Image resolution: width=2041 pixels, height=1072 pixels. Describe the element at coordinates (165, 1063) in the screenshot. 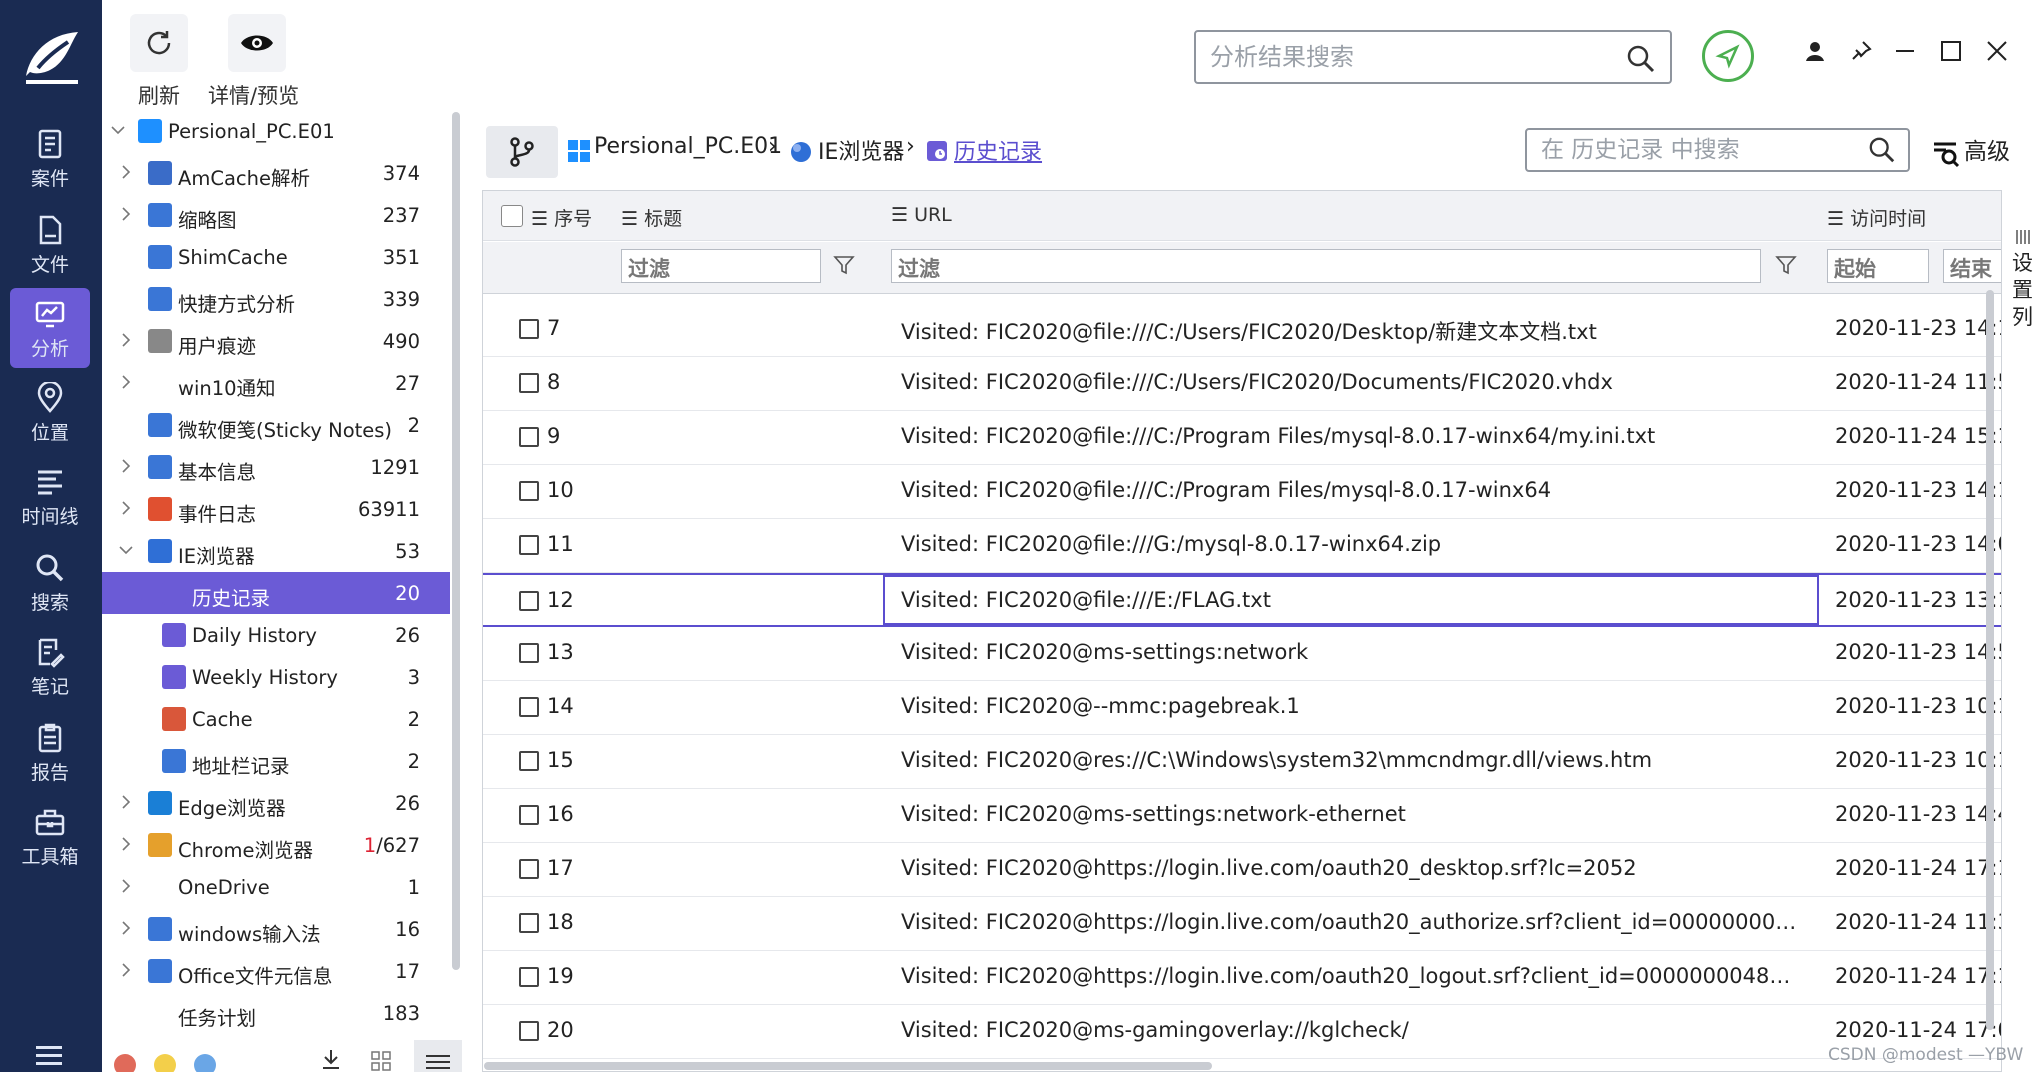

I see `yellow-dot-icon` at that location.